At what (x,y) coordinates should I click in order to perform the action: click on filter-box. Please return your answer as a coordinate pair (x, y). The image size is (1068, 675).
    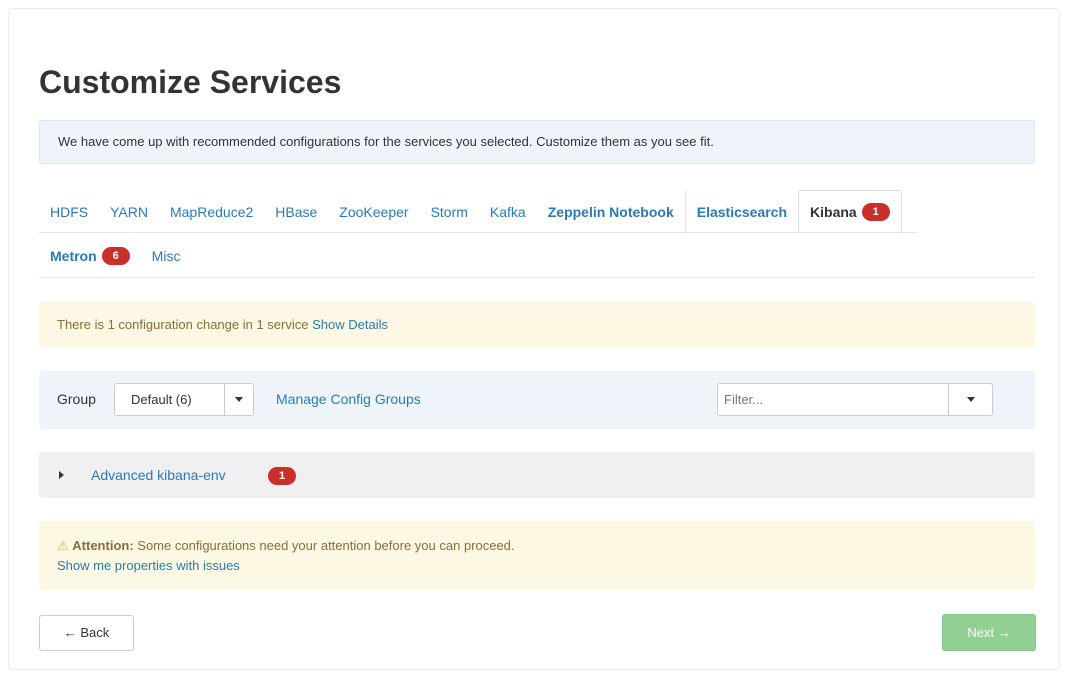
    Looking at the image, I should click on (855, 399).